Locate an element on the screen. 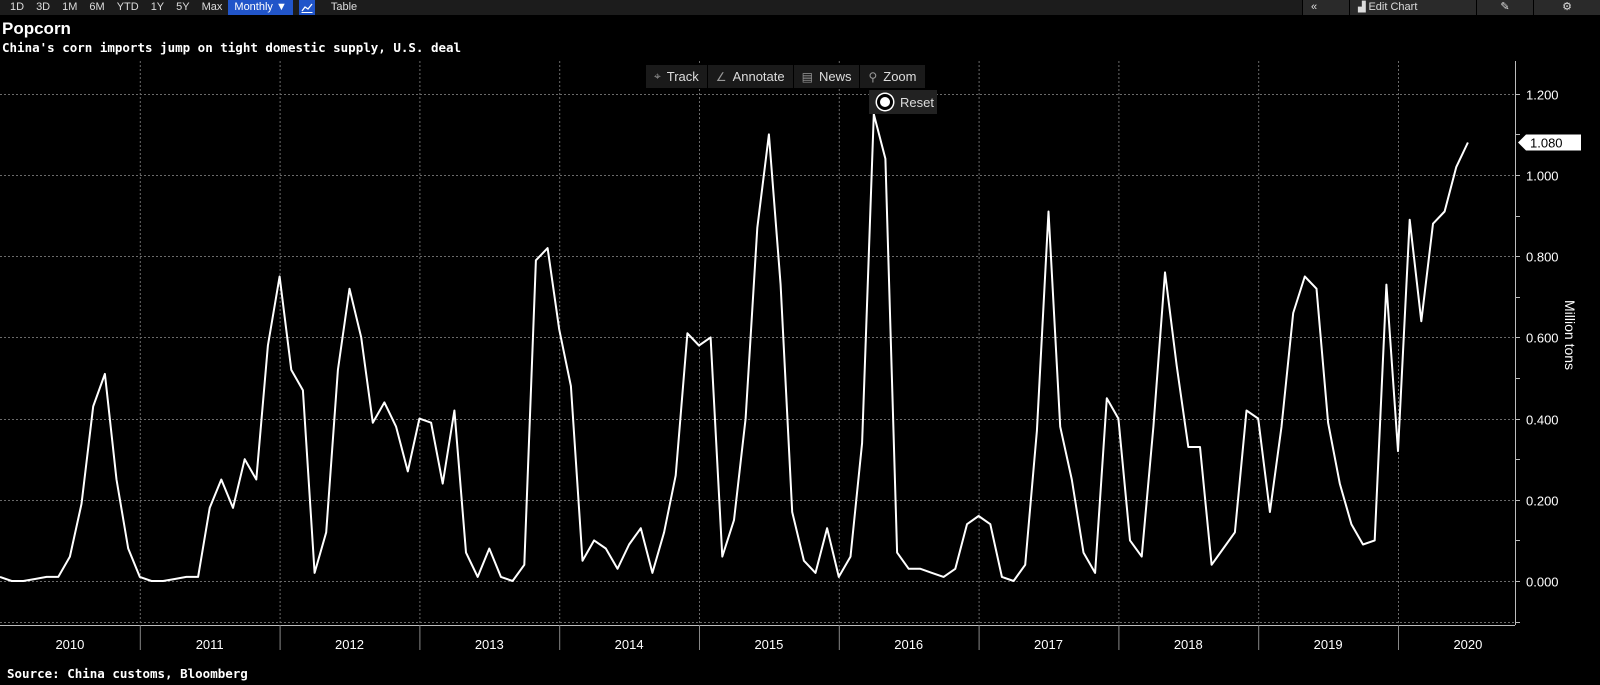 Image resolution: width=1600 pixels, height=685 pixels. edit-icon: ✎ is located at coordinates (1504, 7).